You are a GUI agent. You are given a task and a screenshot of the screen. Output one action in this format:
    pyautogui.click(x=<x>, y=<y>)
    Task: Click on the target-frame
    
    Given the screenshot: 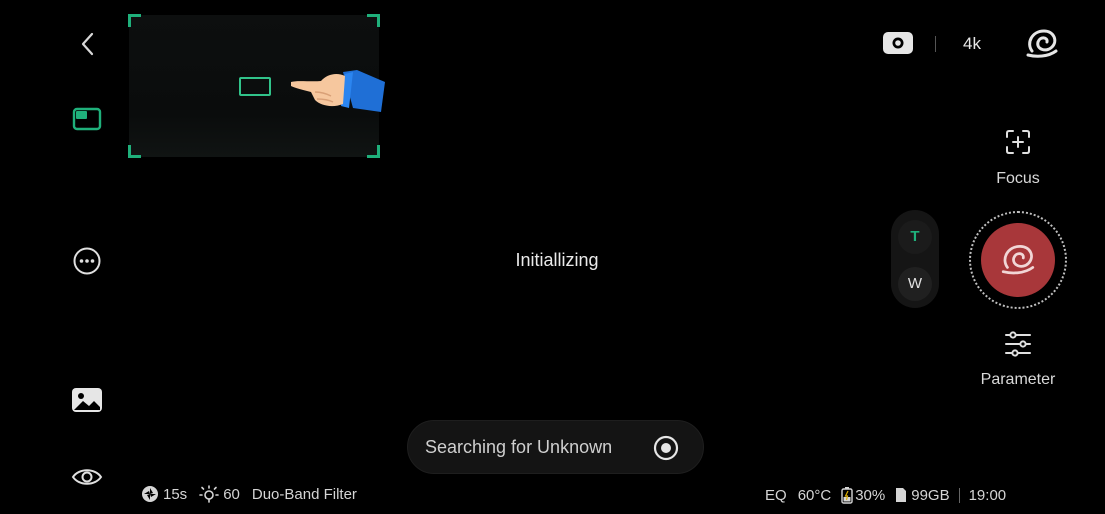 What is the action you would take?
    pyautogui.click(x=255, y=86)
    